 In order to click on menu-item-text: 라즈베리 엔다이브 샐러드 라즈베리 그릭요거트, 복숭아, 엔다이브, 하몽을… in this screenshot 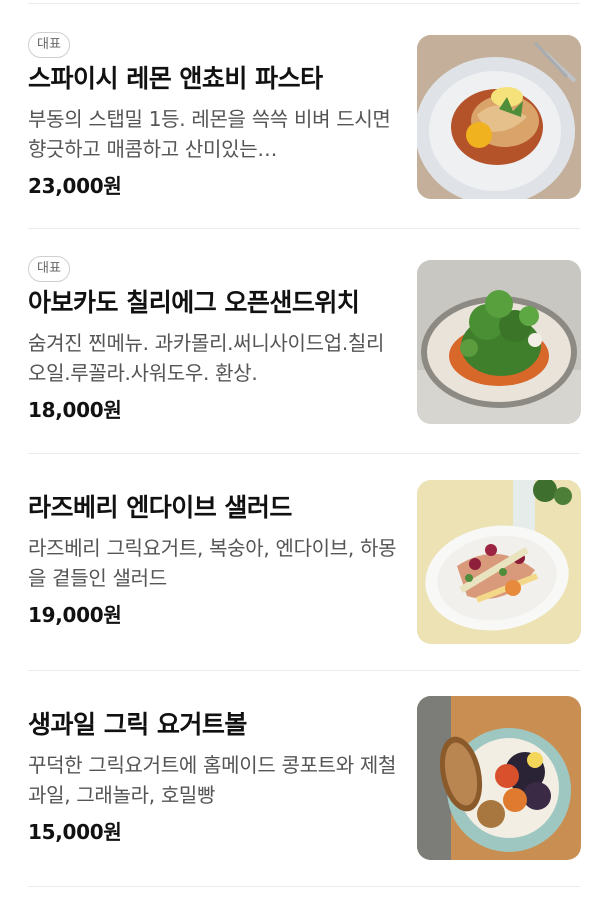, I will do `click(213, 557)`.